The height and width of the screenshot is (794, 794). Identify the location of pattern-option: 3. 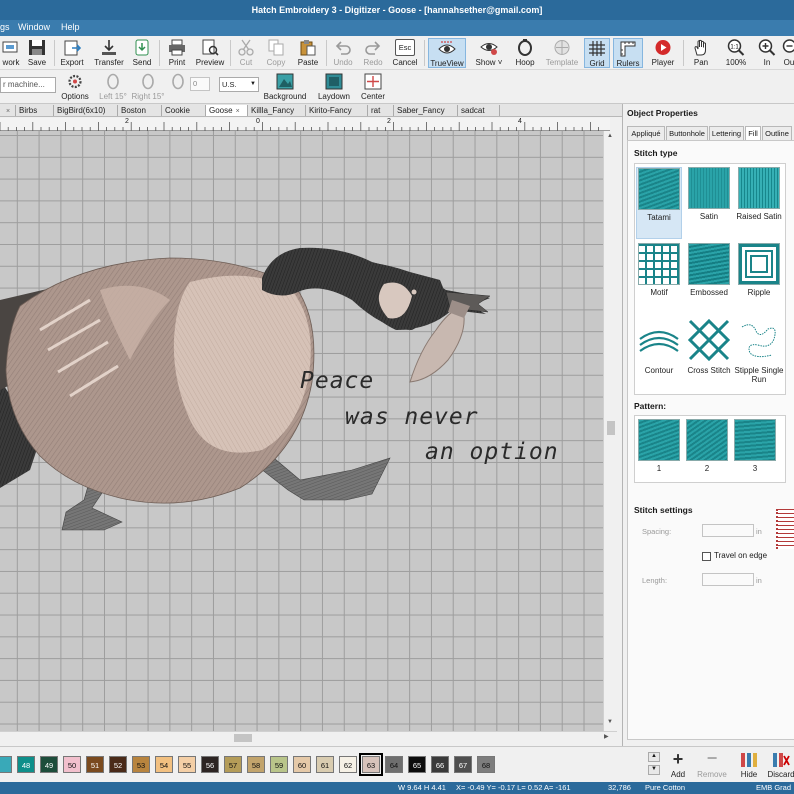
(755, 449).